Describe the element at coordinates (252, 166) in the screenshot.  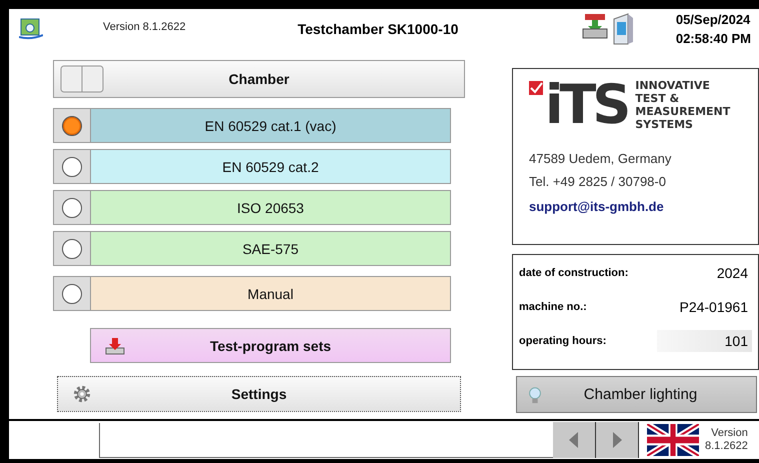
I see `test-mode-option: EN 60529 cat.2` at that location.